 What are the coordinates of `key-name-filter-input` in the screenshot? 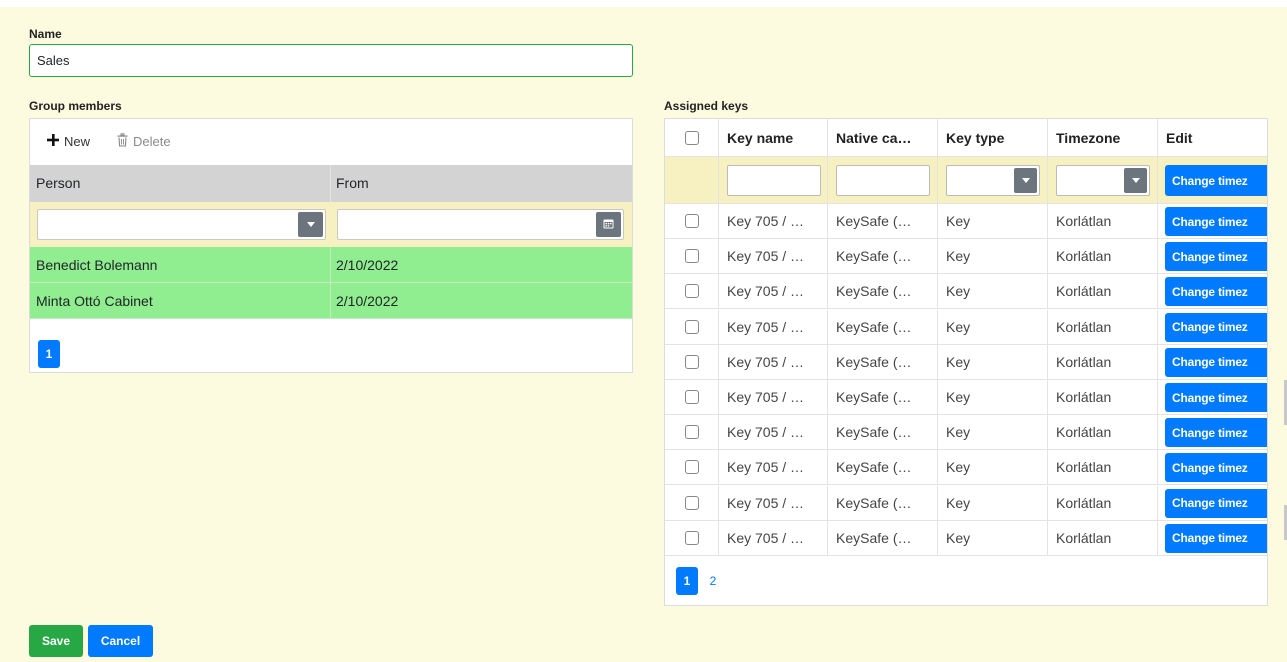 It's located at (774, 180).